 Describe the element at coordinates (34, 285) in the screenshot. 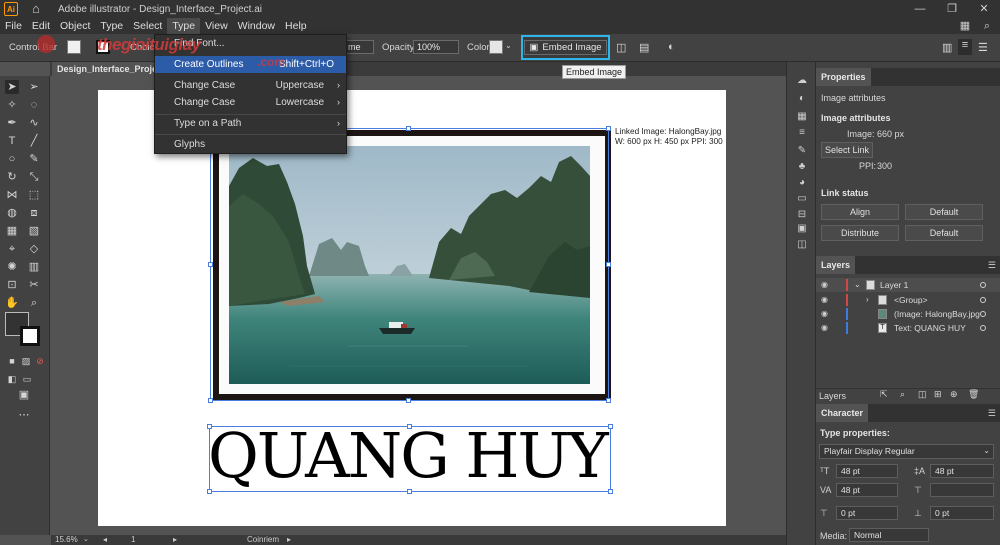

I see `slice-tool-icon: ✂` at that location.